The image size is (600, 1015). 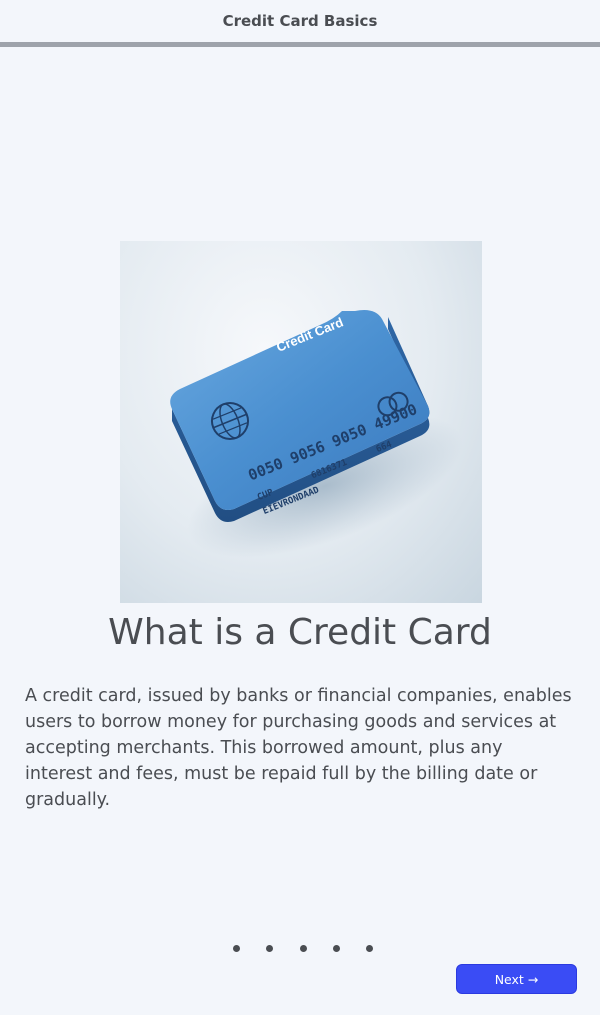 I want to click on slide-title: What is a Credit Card, so click(x=300, y=632).